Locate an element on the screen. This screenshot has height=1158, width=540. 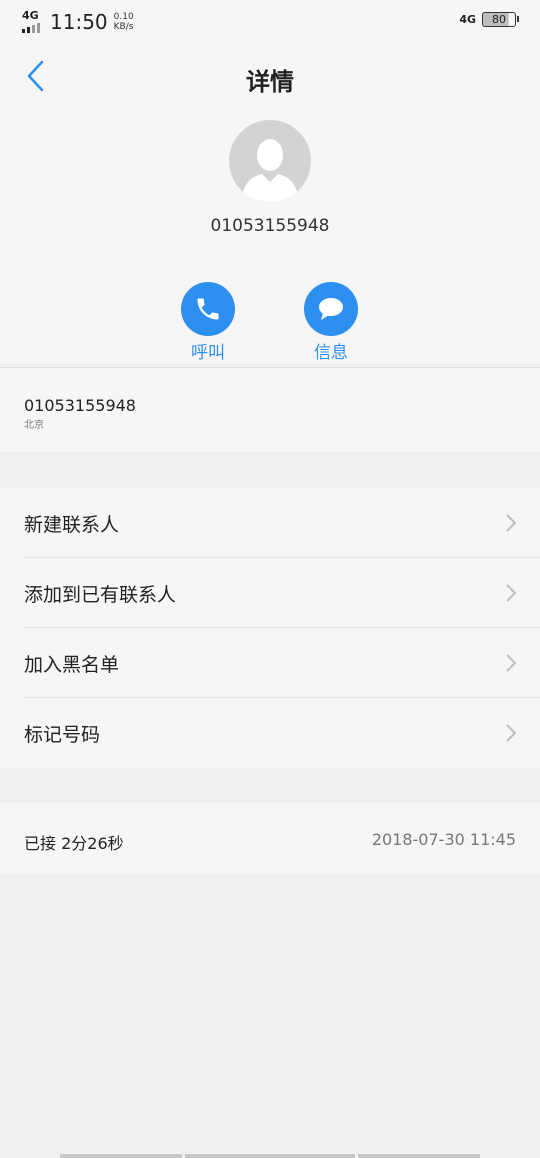
call-button: 呼叫 is located at coordinates (208, 322).